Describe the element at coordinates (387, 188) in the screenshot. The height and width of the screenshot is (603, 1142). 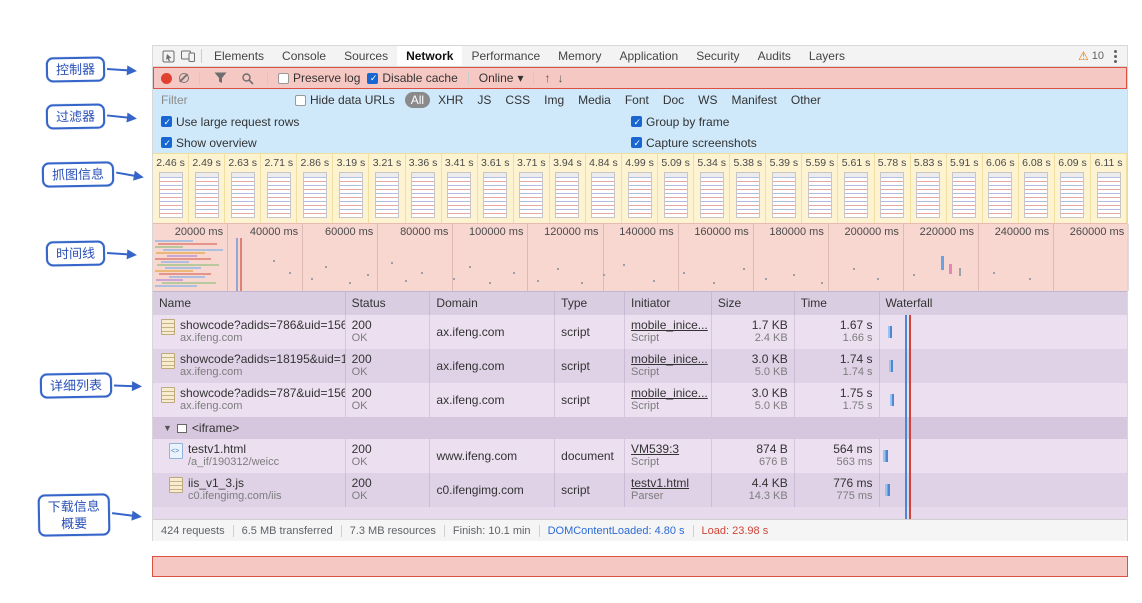
I see `filmstrip-frame: 3.21 s` at that location.